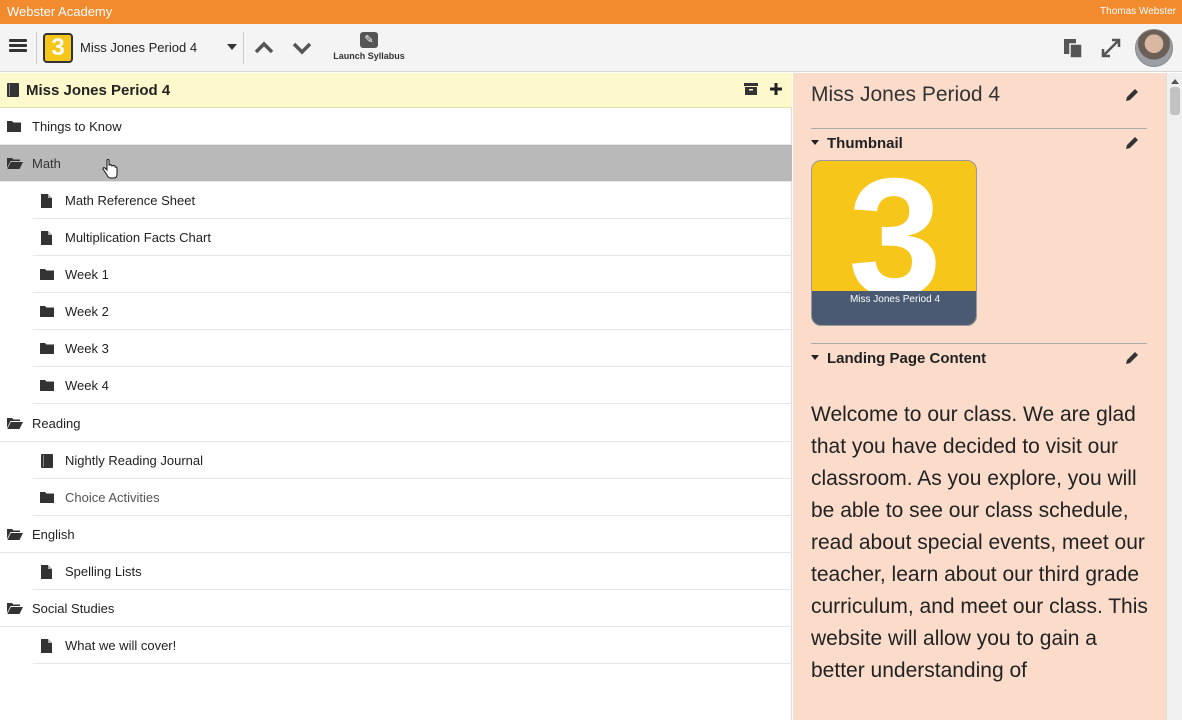 Image resolution: width=1182 pixels, height=720 pixels. I want to click on tree-item-row: What we will cover!, so click(412, 645).